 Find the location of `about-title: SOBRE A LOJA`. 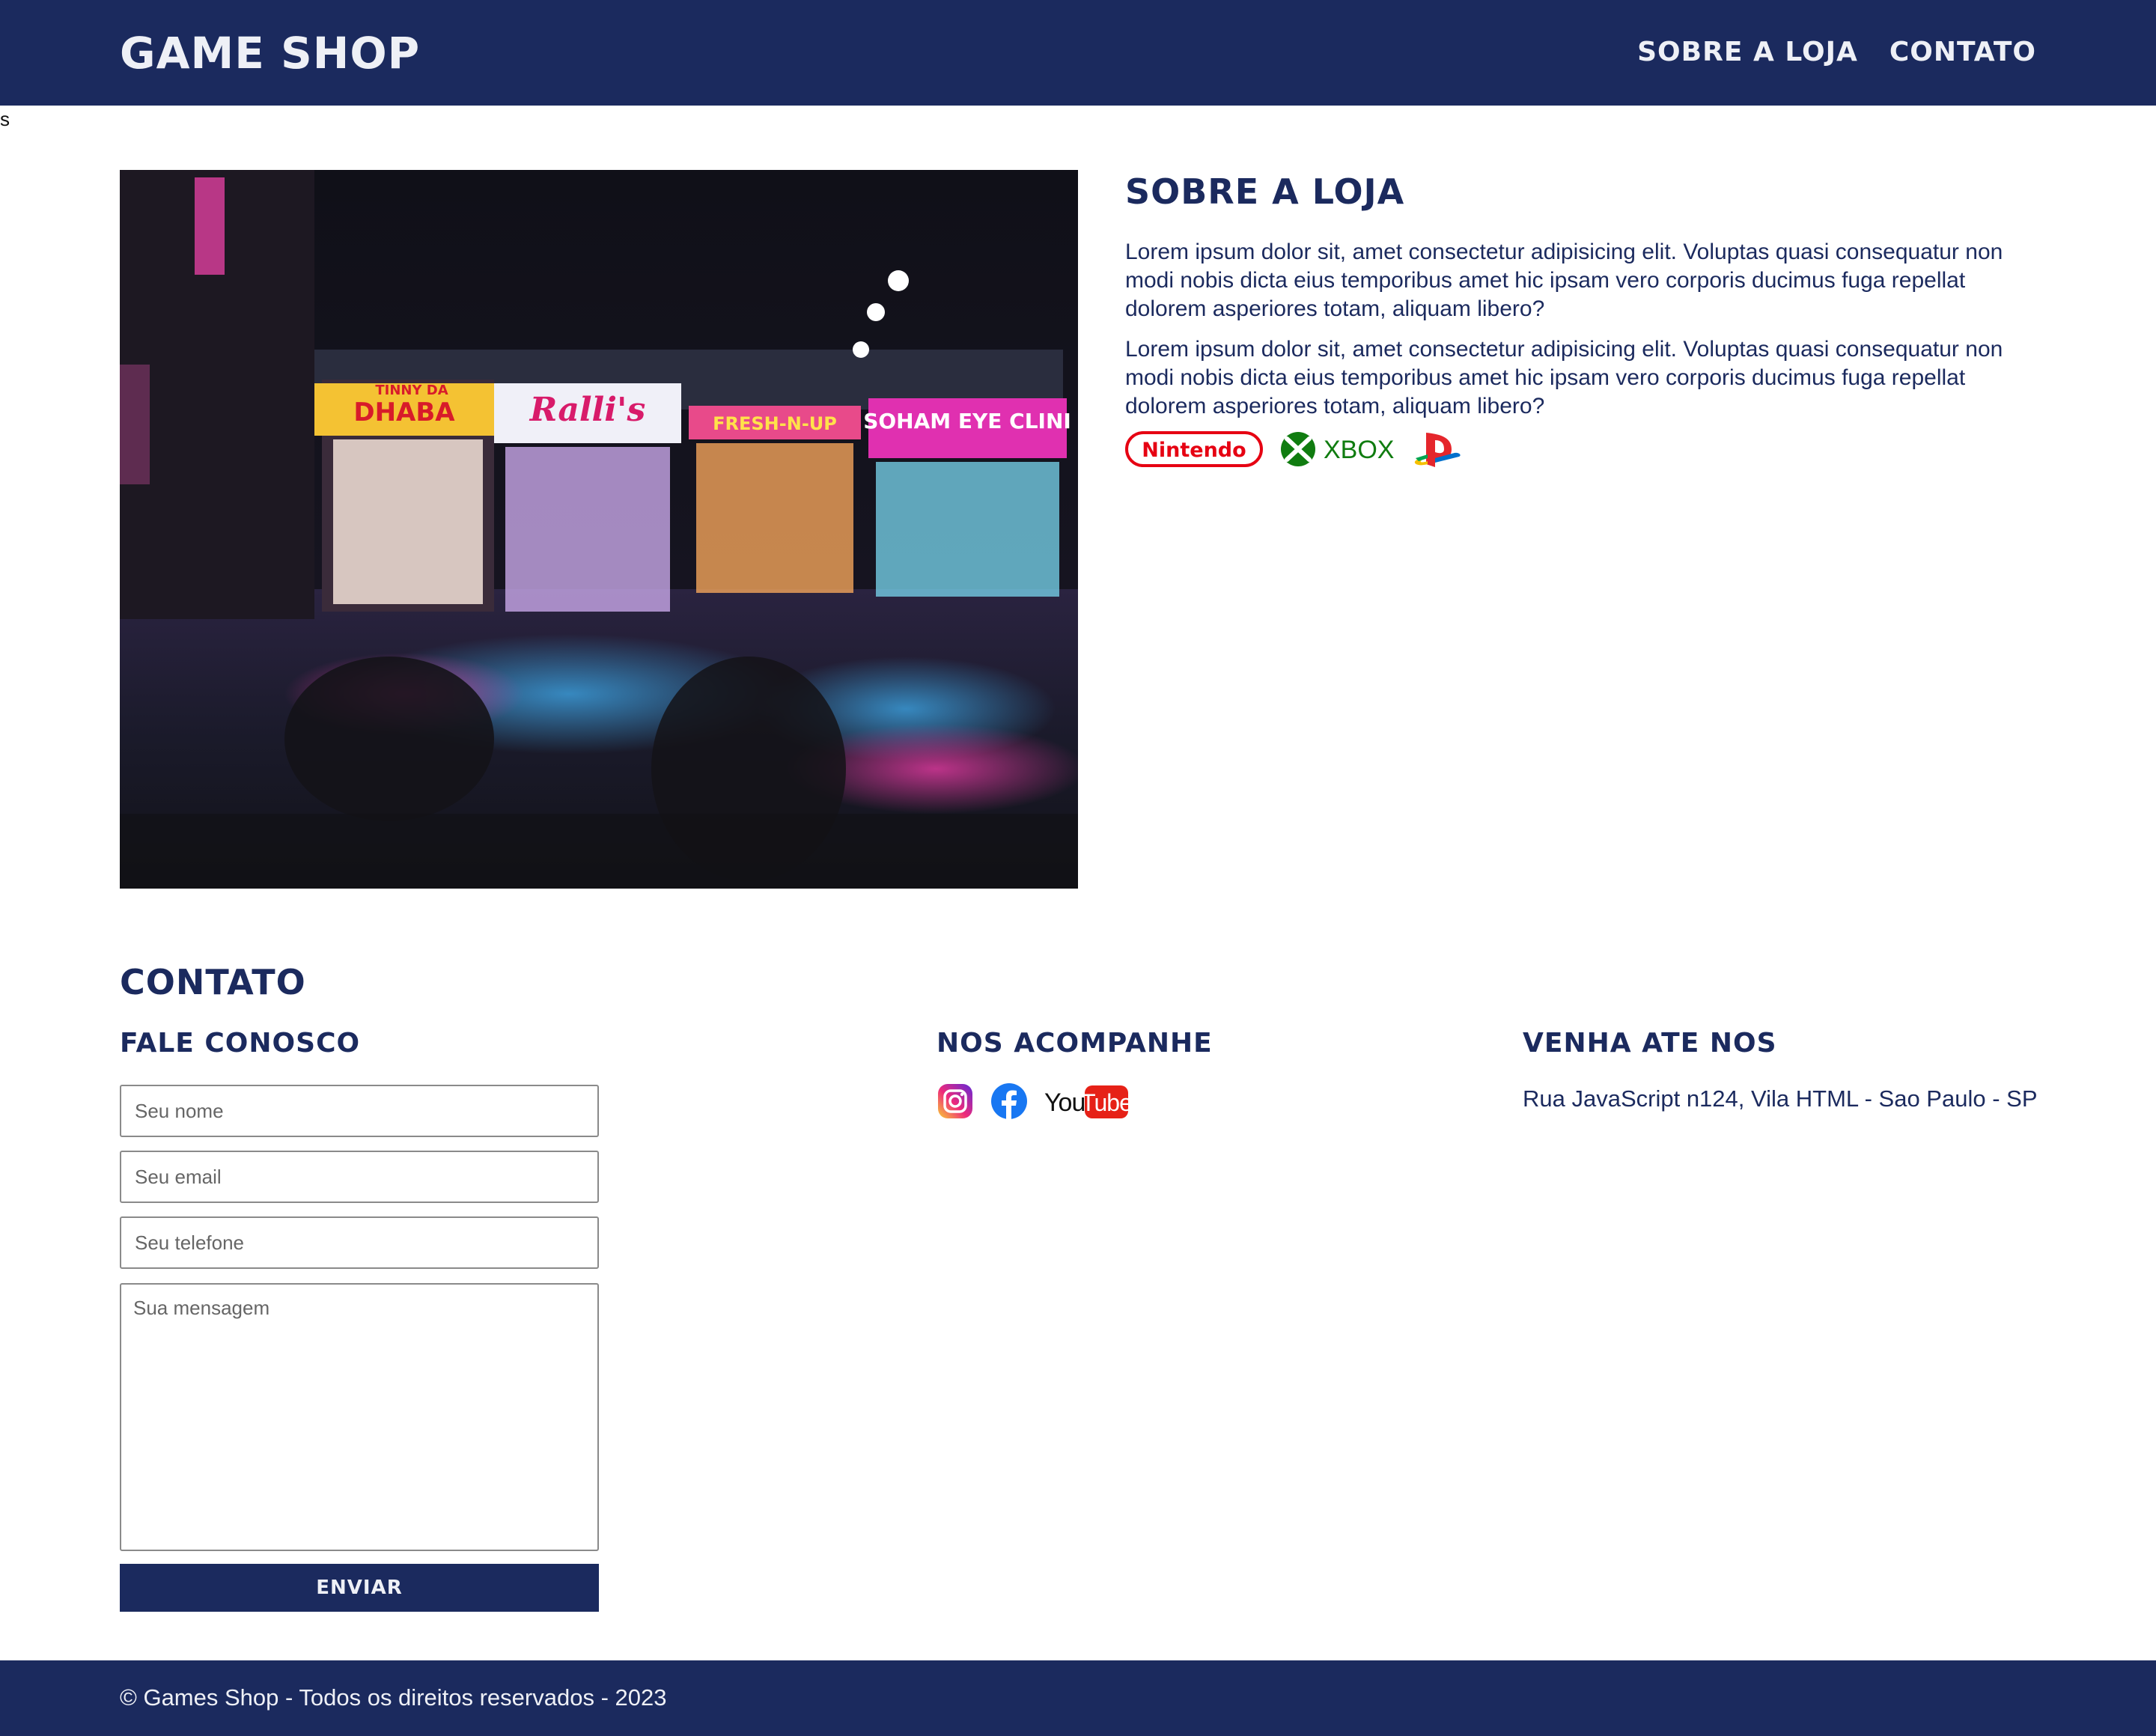

about-title: SOBRE A LOJA is located at coordinates (1265, 191).